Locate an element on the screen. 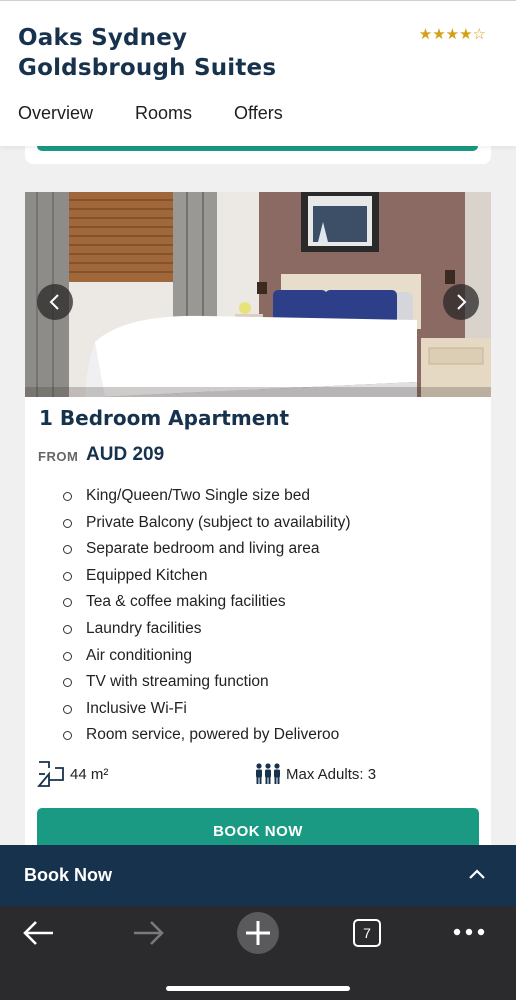 The height and width of the screenshot is (1000, 516). book-now-bar: Book Now is located at coordinates (258, 875).